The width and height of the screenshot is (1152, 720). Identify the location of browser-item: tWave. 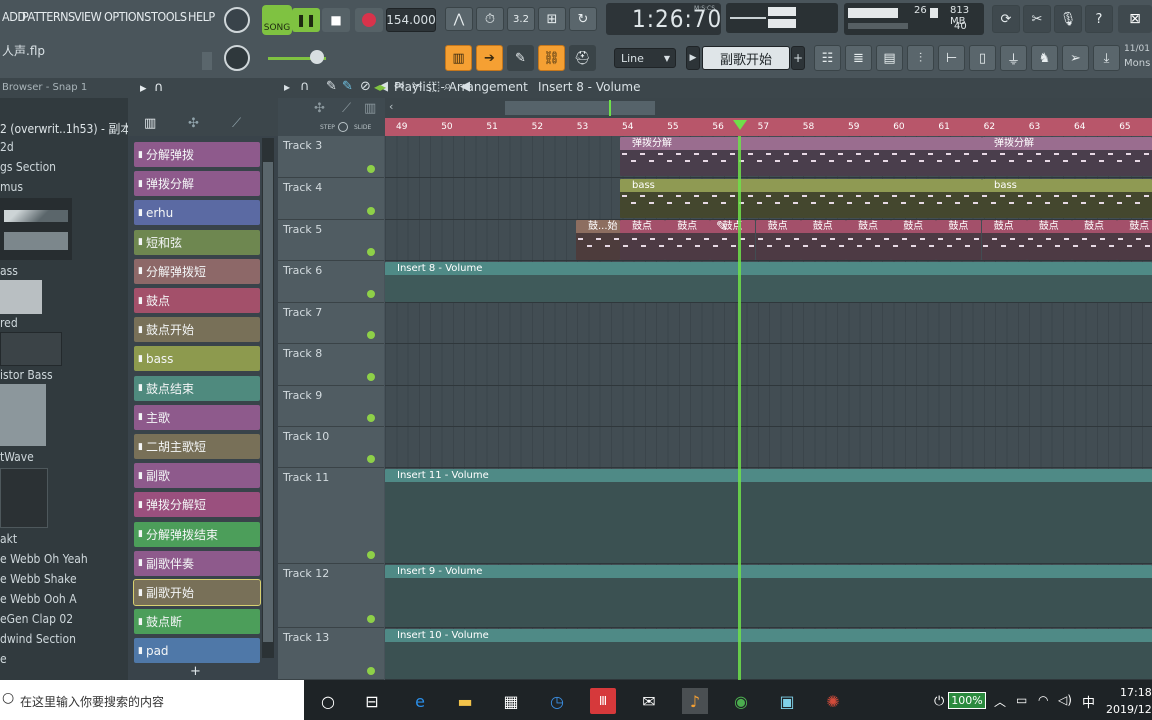
(17, 457).